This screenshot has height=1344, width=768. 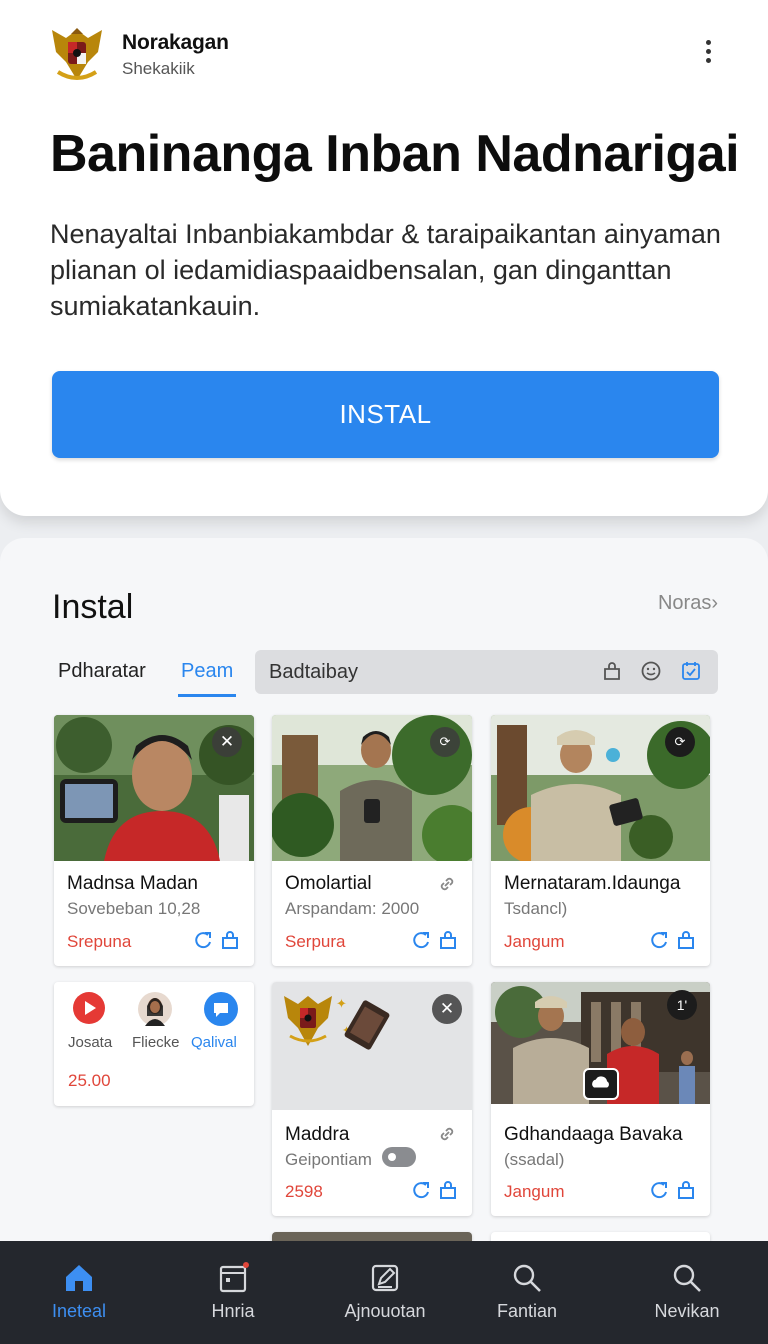 I want to click on action-label: Fliecke, so click(x=156, y=1042).